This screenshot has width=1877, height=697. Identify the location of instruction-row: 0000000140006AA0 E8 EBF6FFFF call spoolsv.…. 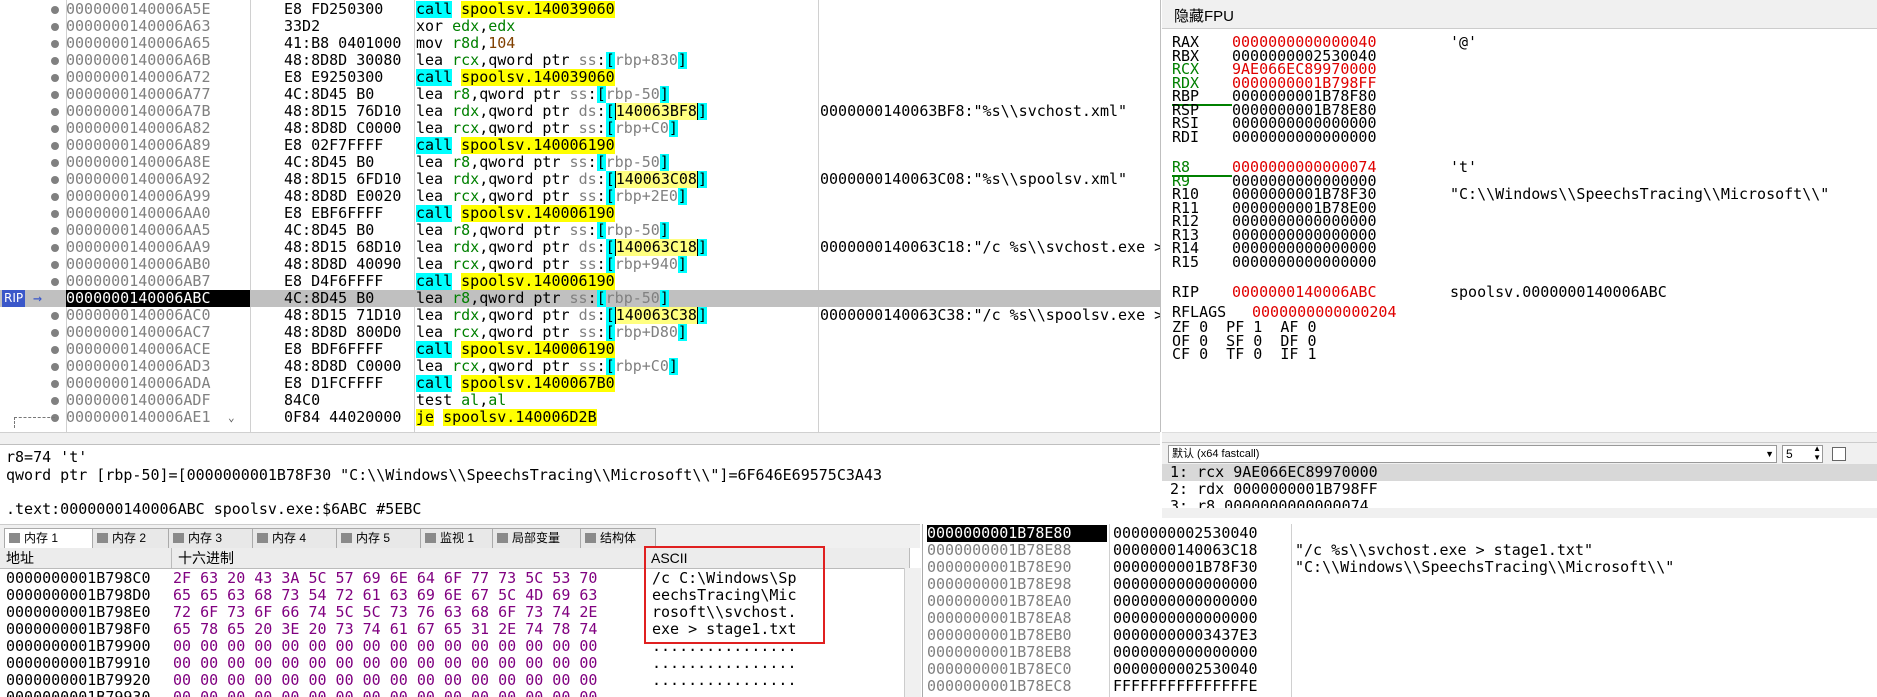
(580, 213).